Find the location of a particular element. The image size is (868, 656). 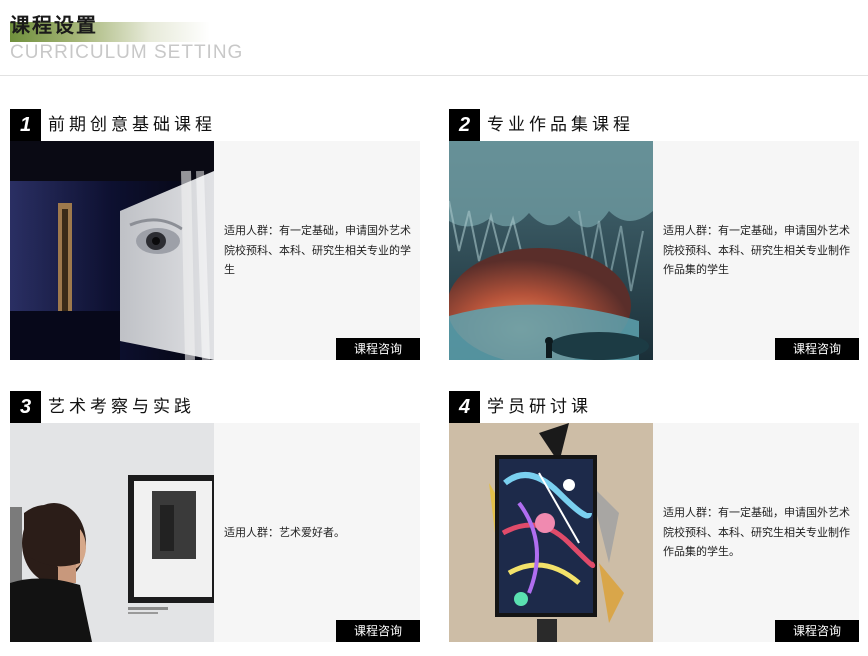

page-title: 课程设置 is located at coordinates (54, 25).